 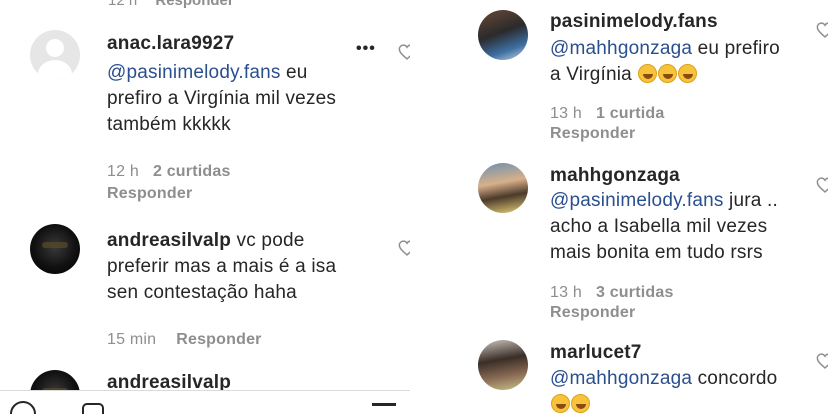 What do you see at coordinates (656, 252) in the screenshot?
I see `comment-text-line: mais bonita em tudo rsrs` at bounding box center [656, 252].